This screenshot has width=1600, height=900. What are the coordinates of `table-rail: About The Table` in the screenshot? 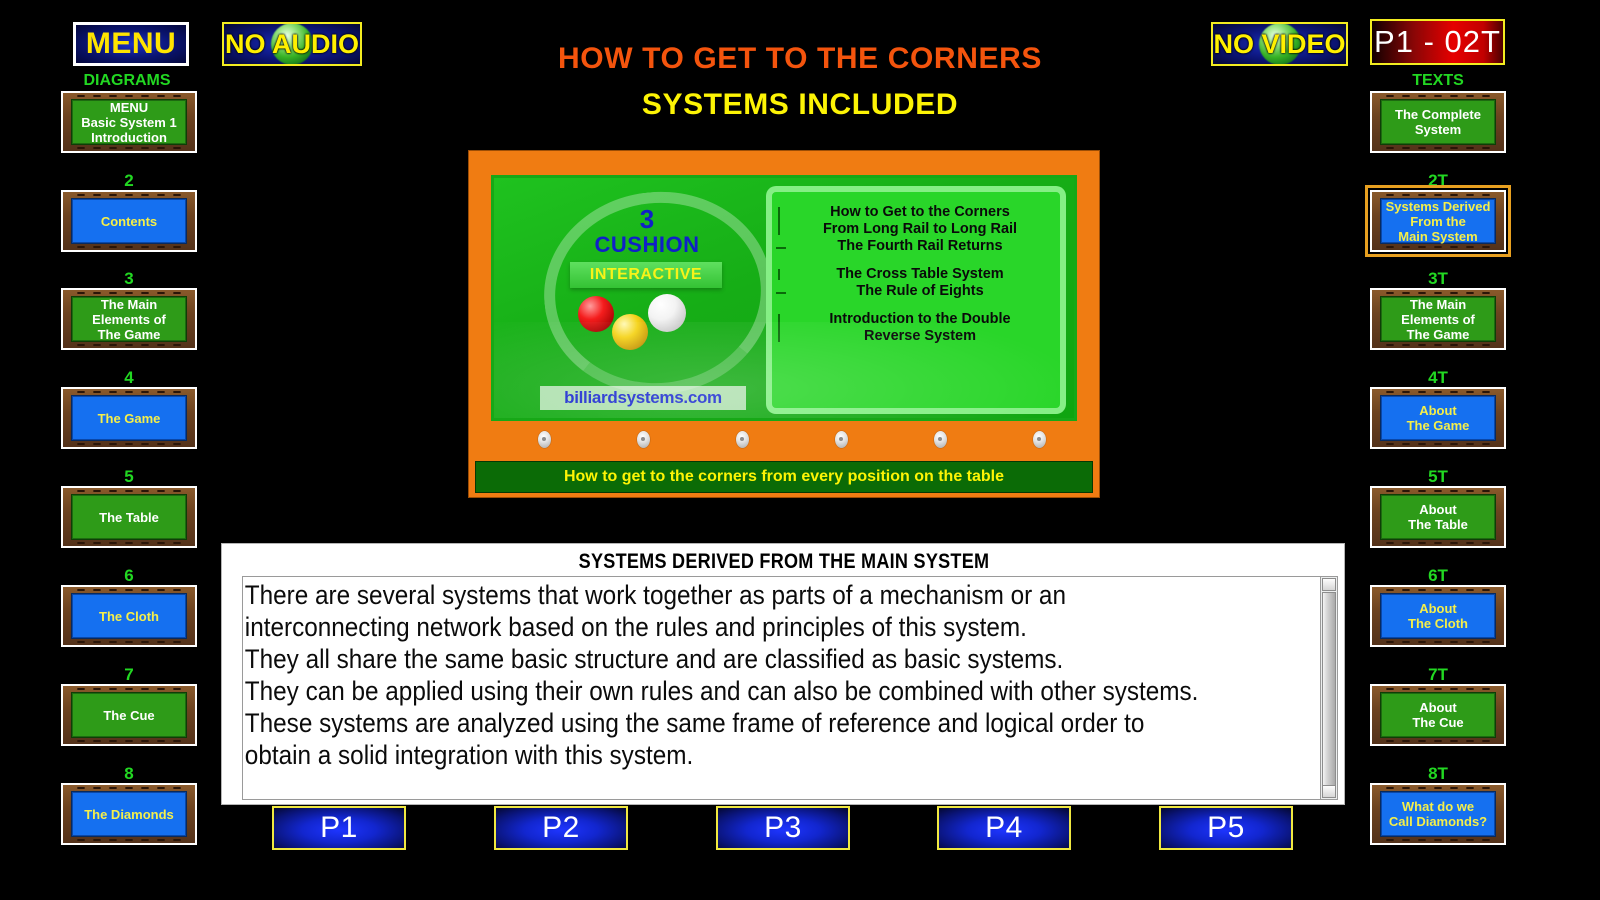 It's located at (1438, 517).